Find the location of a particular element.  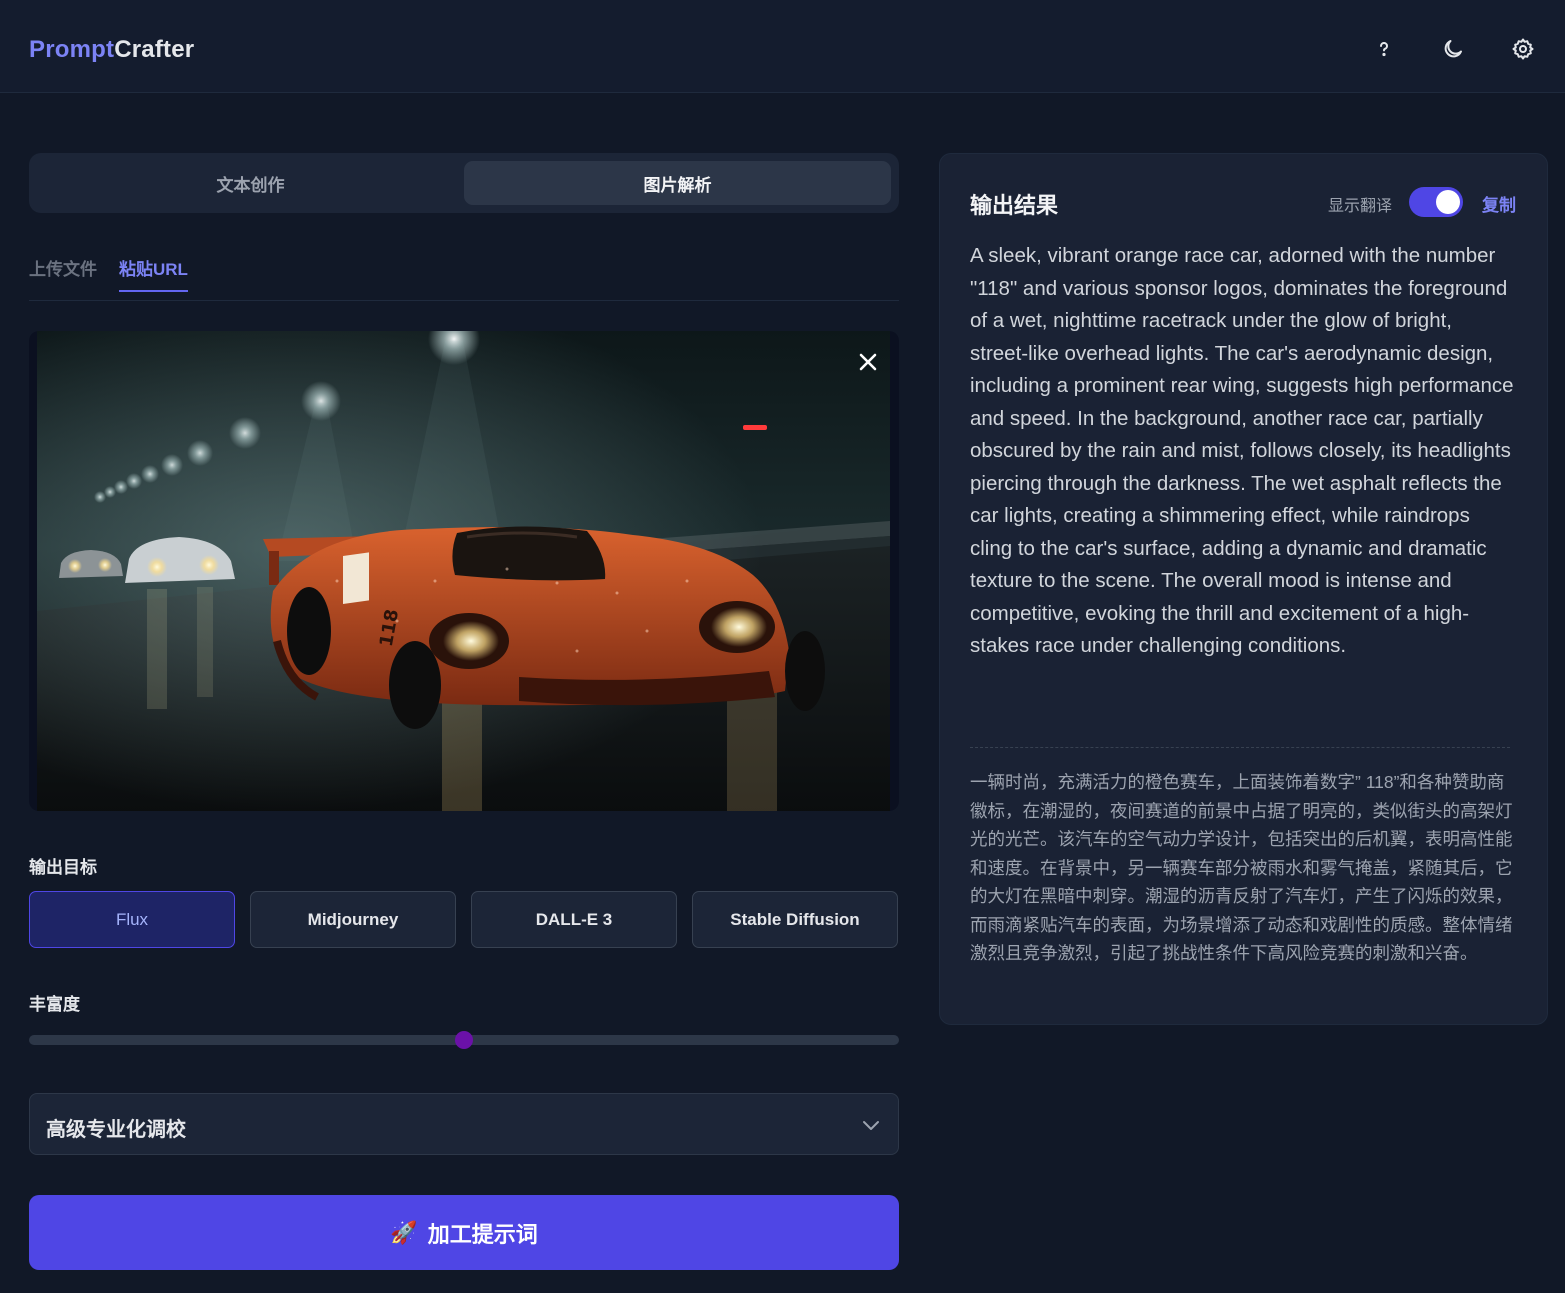

close-icon is located at coordinates (868, 362).